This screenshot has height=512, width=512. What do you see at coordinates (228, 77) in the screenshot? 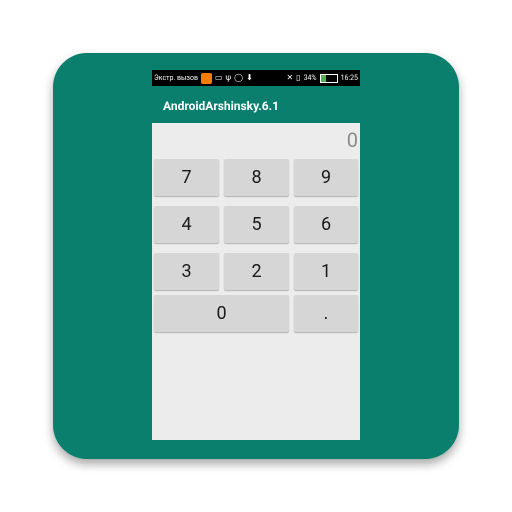
I see `usb-icon: ψ` at bounding box center [228, 77].